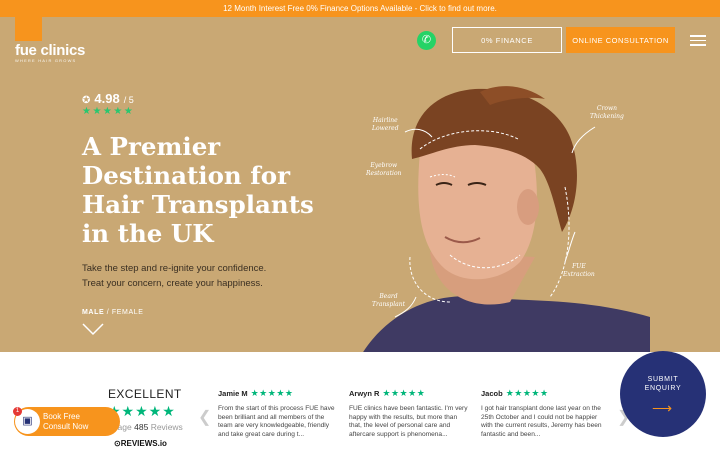 Image resolution: width=720 pixels, height=450 pixels. What do you see at coordinates (698, 40) in the screenshot?
I see `hamburger-menu-icon` at bounding box center [698, 40].